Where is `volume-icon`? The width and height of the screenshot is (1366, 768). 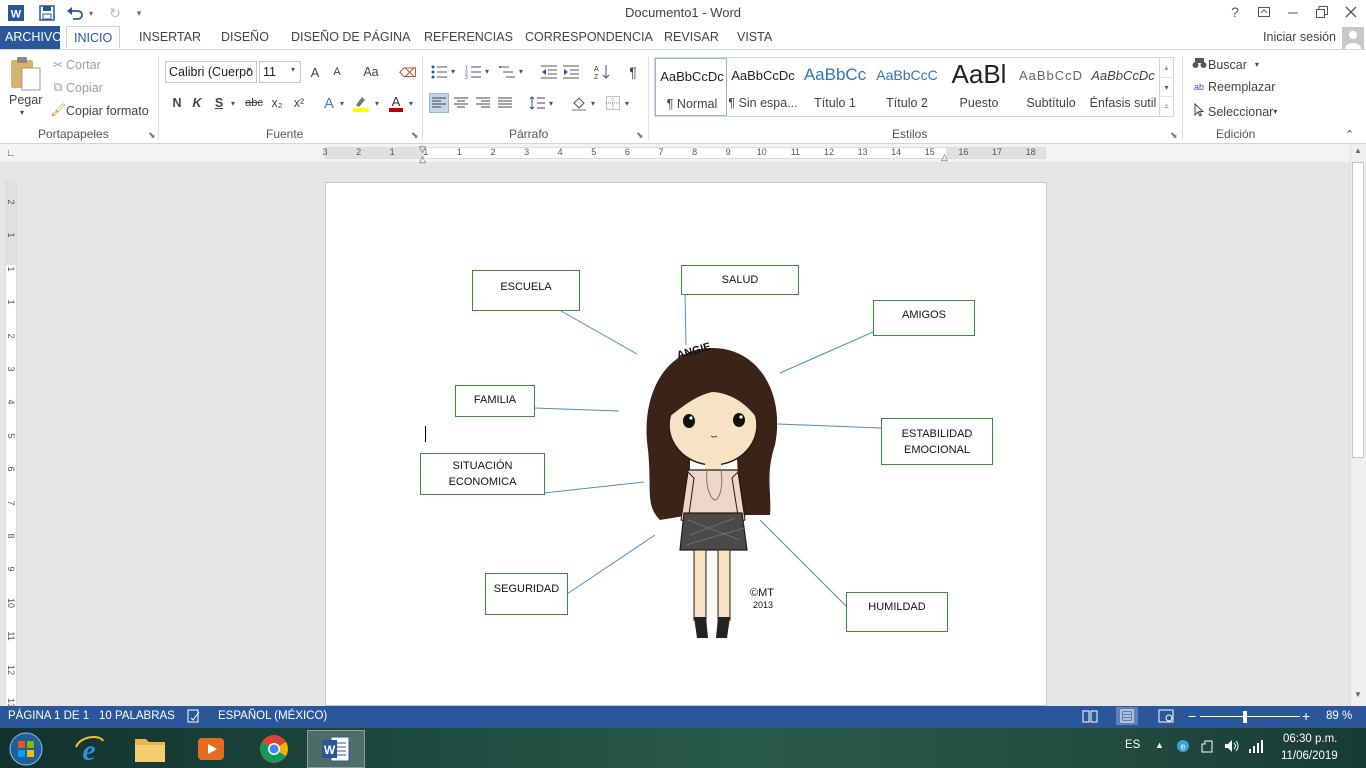 volume-icon is located at coordinates (1232, 747).